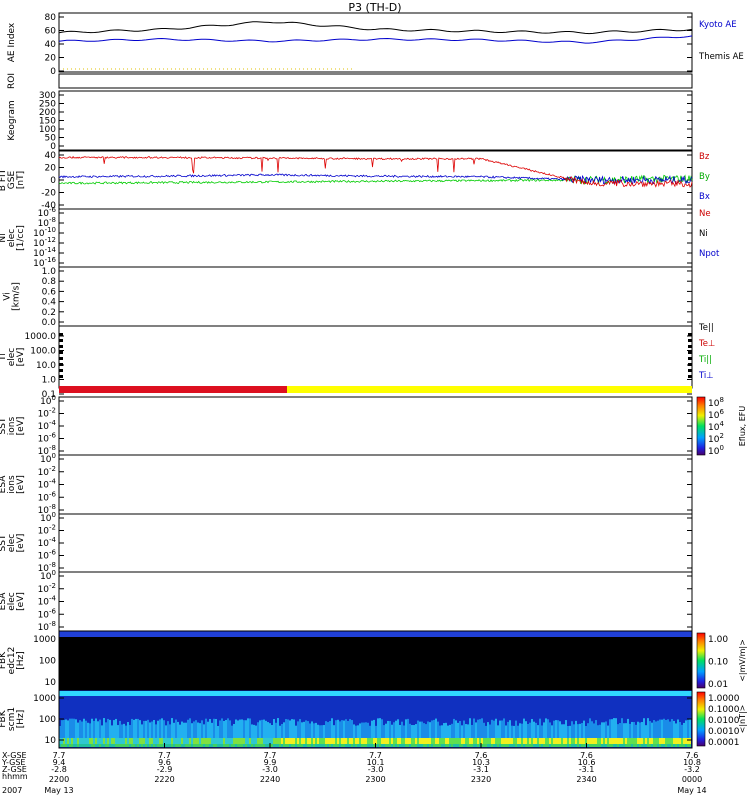 Image resolution: width=750 pixels, height=800 pixels. I want to click on y-label-line: [eV], so click(21, 426).